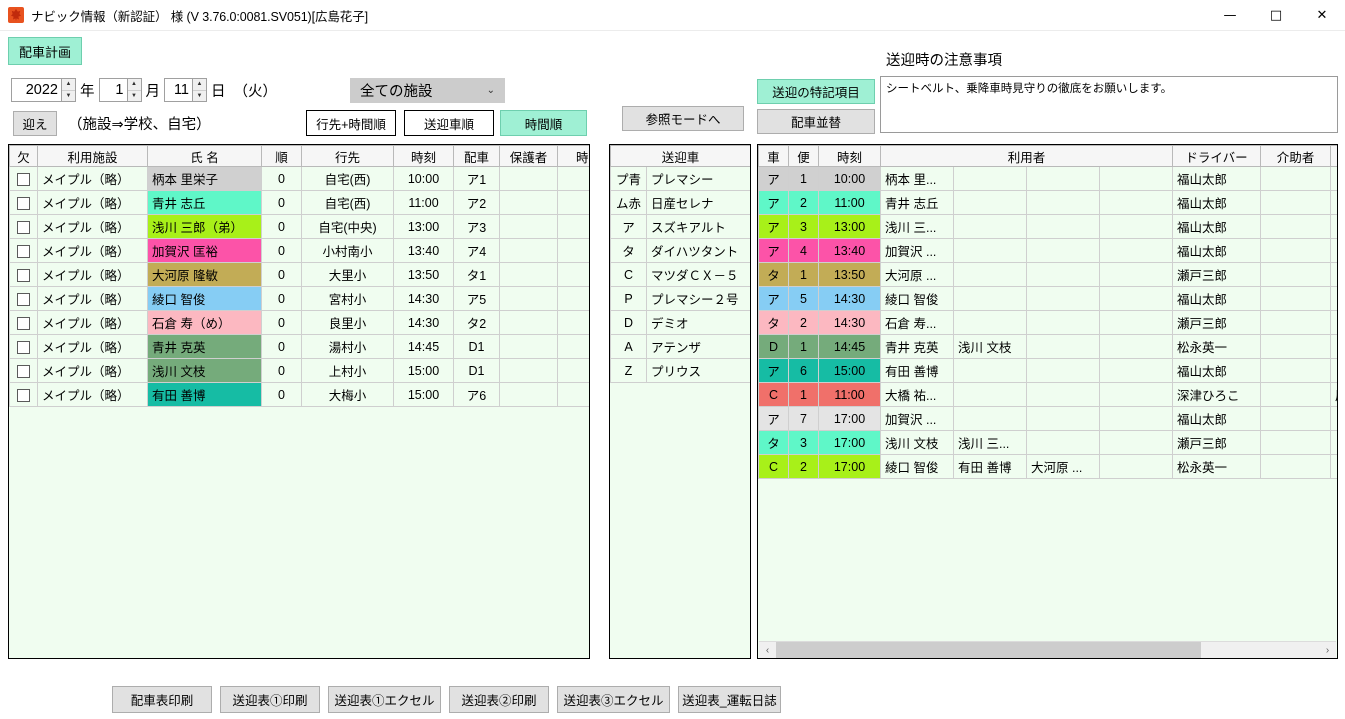  Describe the element at coordinates (299, 370) in the screenshot. I see `table-row: メイプル（略） 浅川 文枝 0 上村小 15:00 D1` at that location.